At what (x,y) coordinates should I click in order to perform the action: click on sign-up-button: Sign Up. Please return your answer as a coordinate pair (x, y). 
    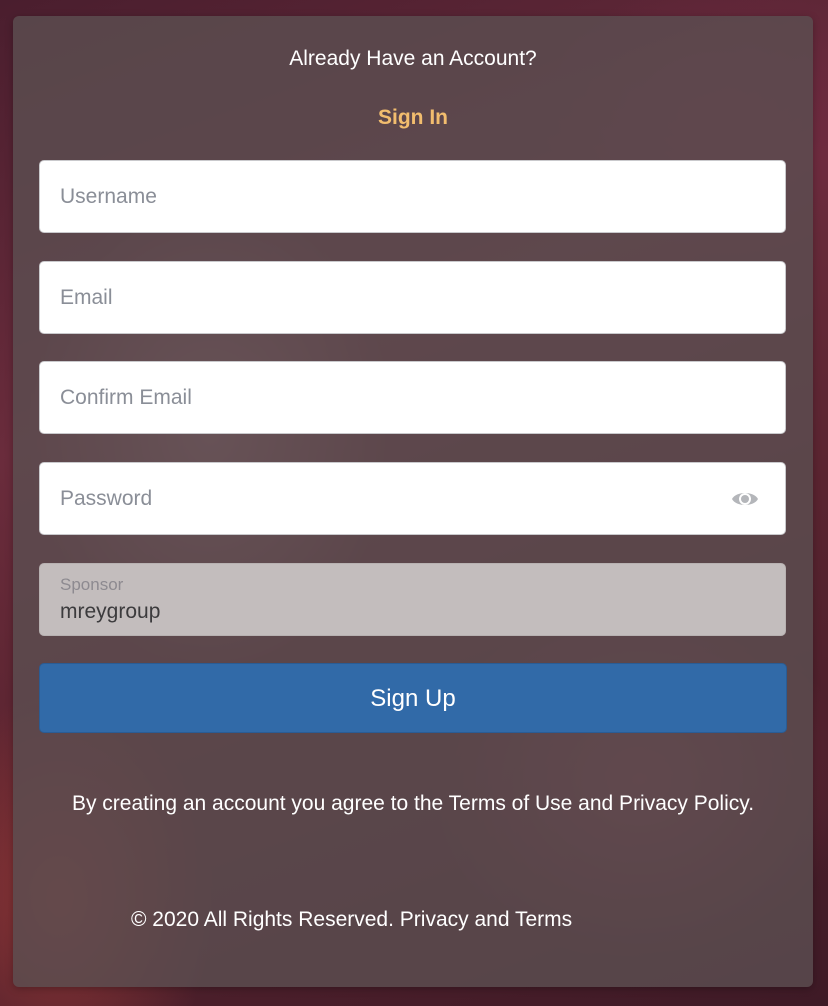
    Looking at the image, I should click on (413, 698).